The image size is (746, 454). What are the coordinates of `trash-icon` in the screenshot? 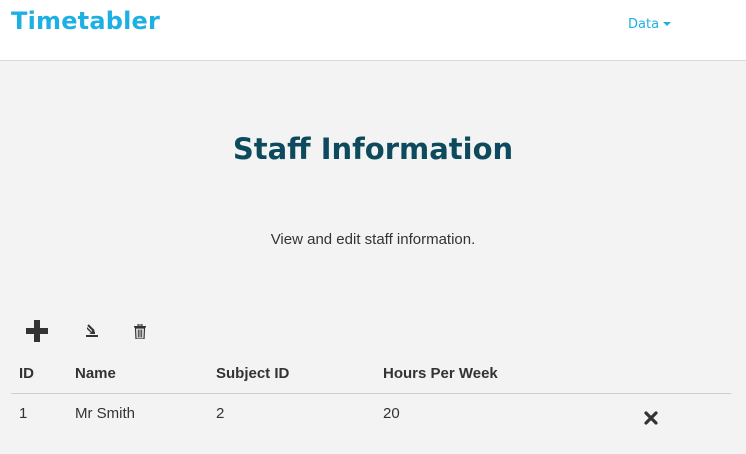 It's located at (140, 331).